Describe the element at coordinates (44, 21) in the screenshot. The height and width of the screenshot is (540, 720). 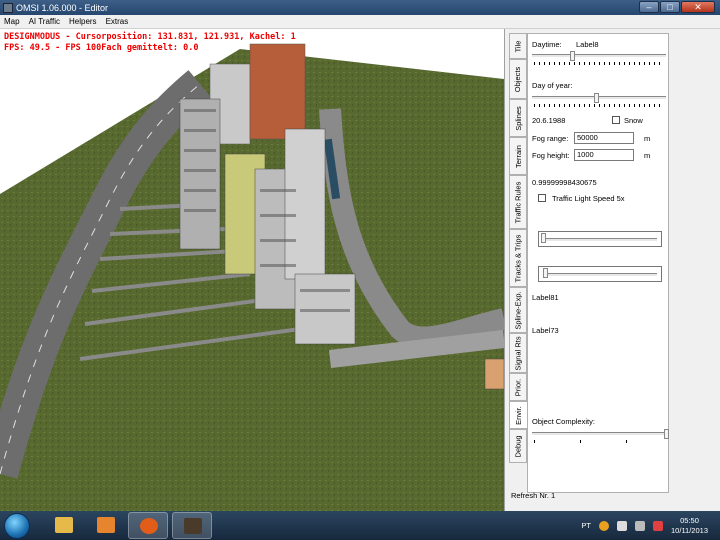
I see `menu-ai-traffic: AI Traffic` at that location.